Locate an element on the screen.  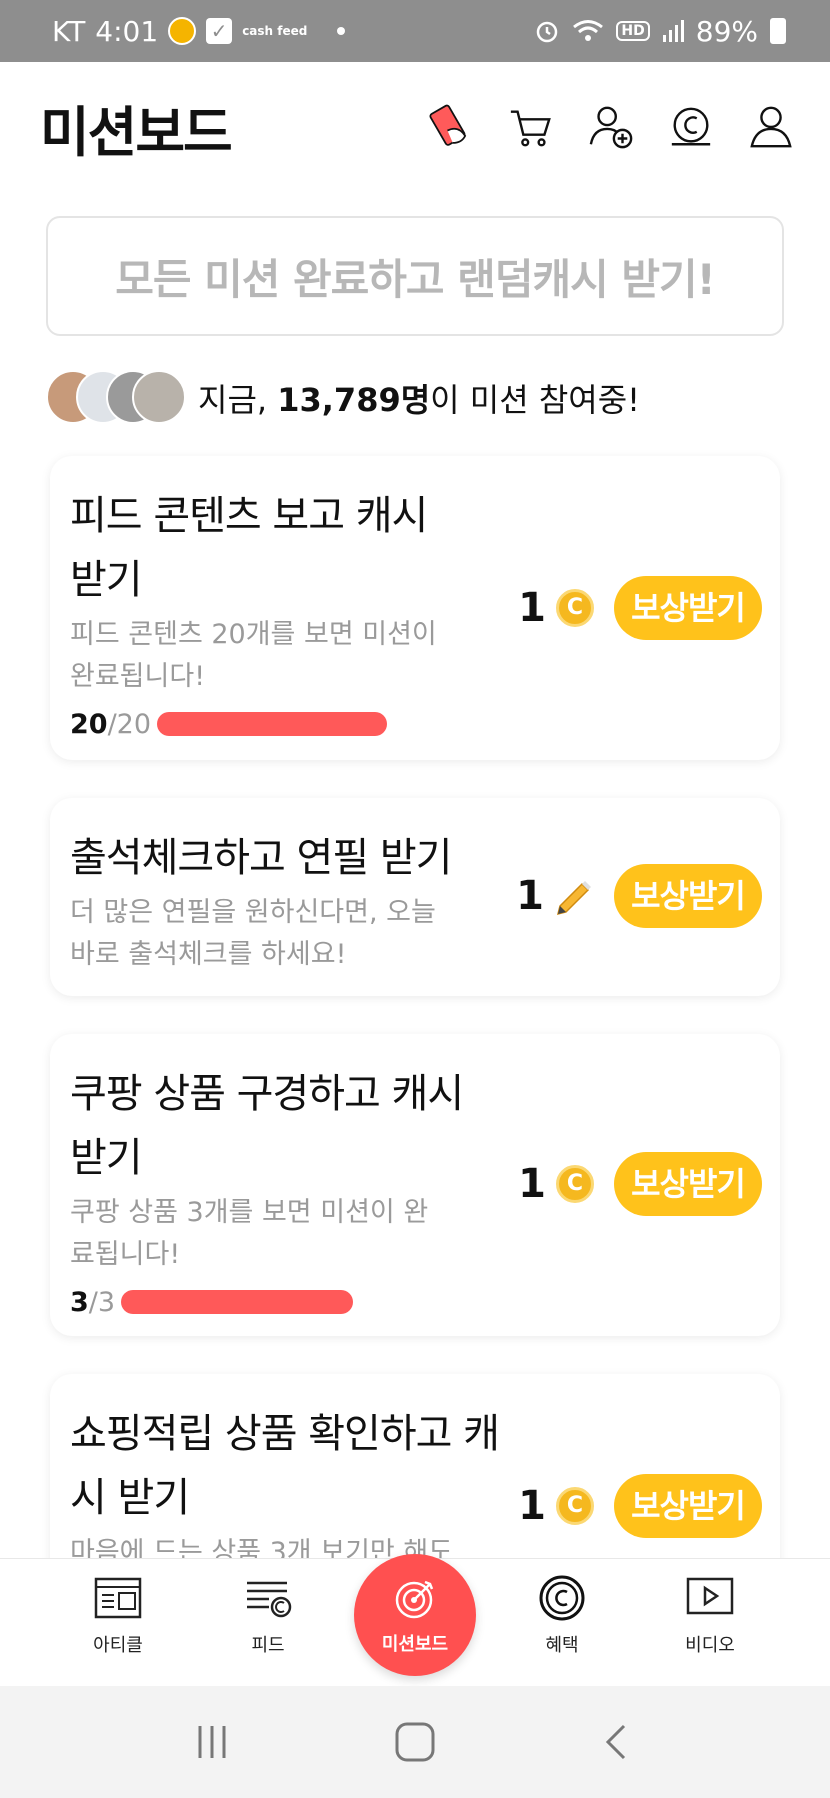
random-cash-banner: 모든 미션 완료하고 랜덤캐시 받기! is located at coordinates (415, 276).